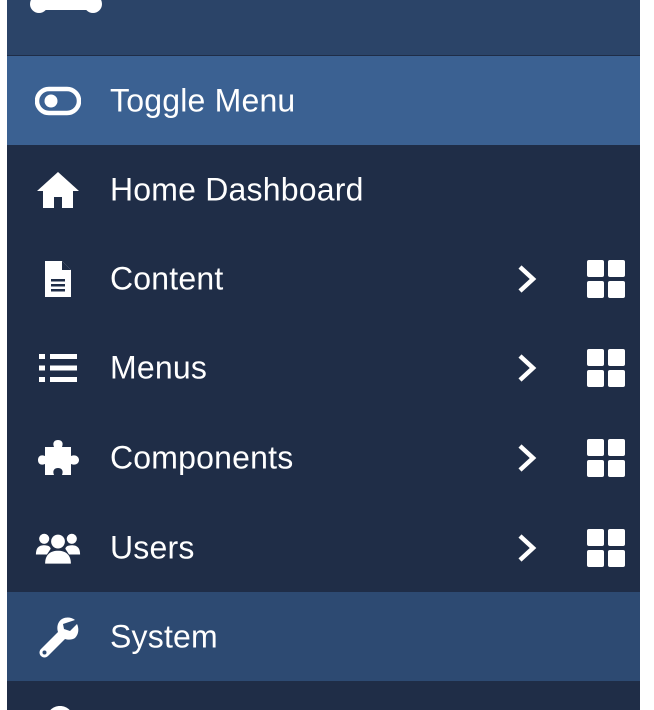 Image resolution: width=654 pixels, height=710 pixels. What do you see at coordinates (58, 101) in the screenshot?
I see `toggle-icon` at bounding box center [58, 101].